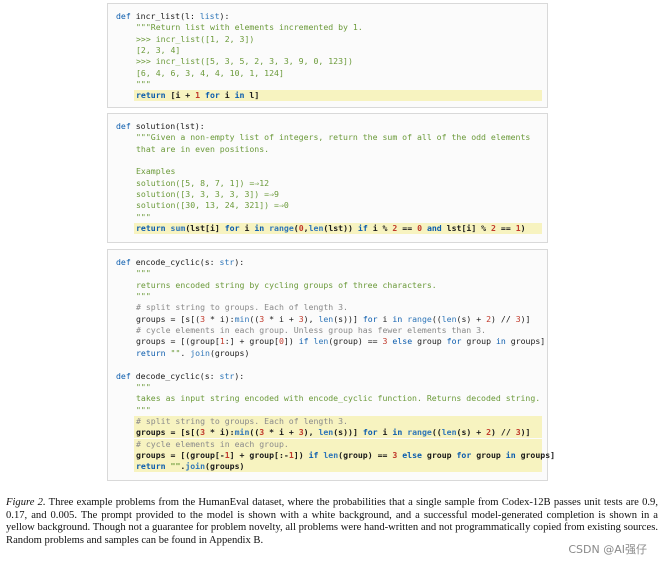  What do you see at coordinates (254, 95) in the screenshot?
I see `code-token: l]` at bounding box center [254, 95].